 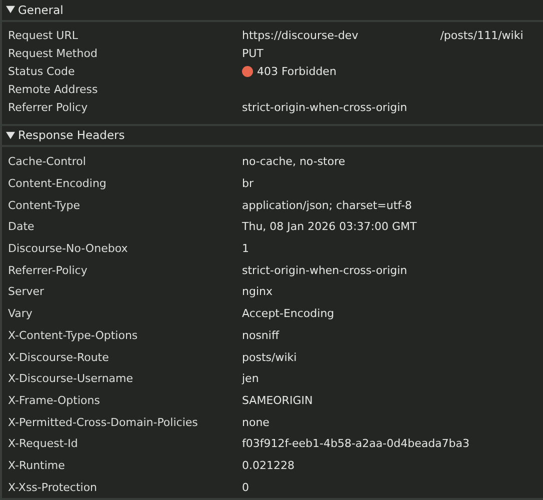 I want to click on header-value: posts/wiki, so click(x=269, y=357).